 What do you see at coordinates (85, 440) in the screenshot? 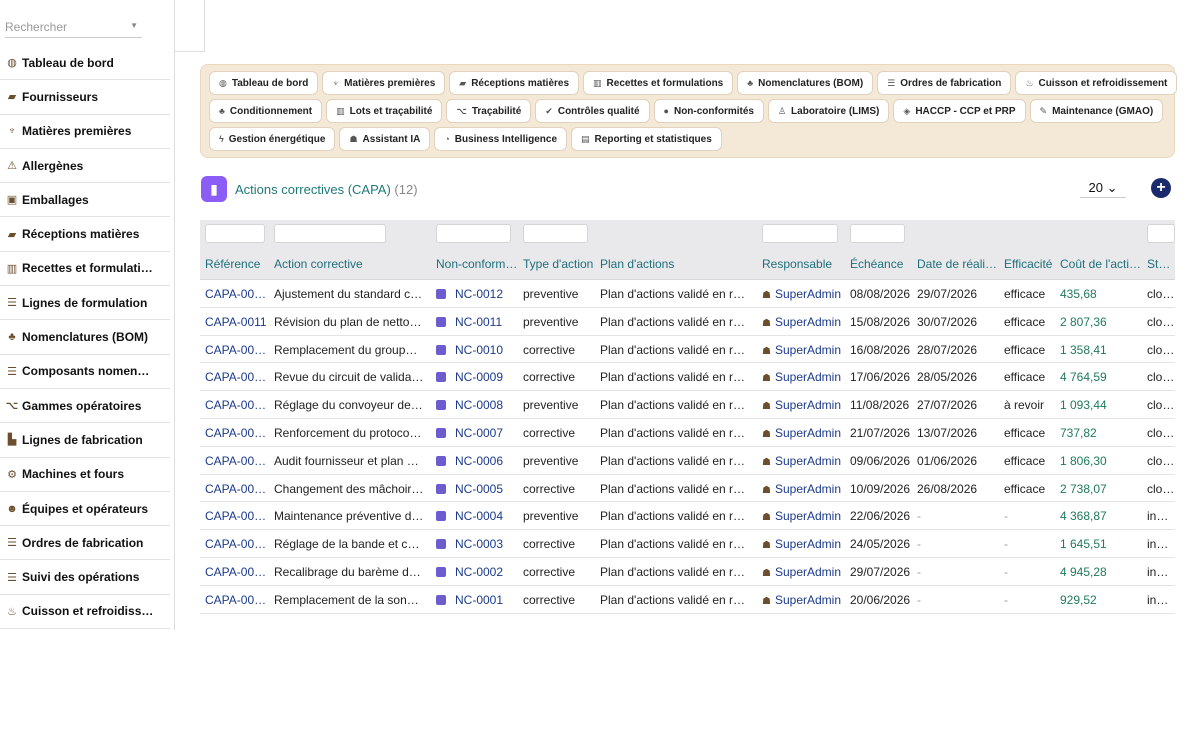
I see `sidebar-item: ▙ Lignes de fabrication` at bounding box center [85, 440].